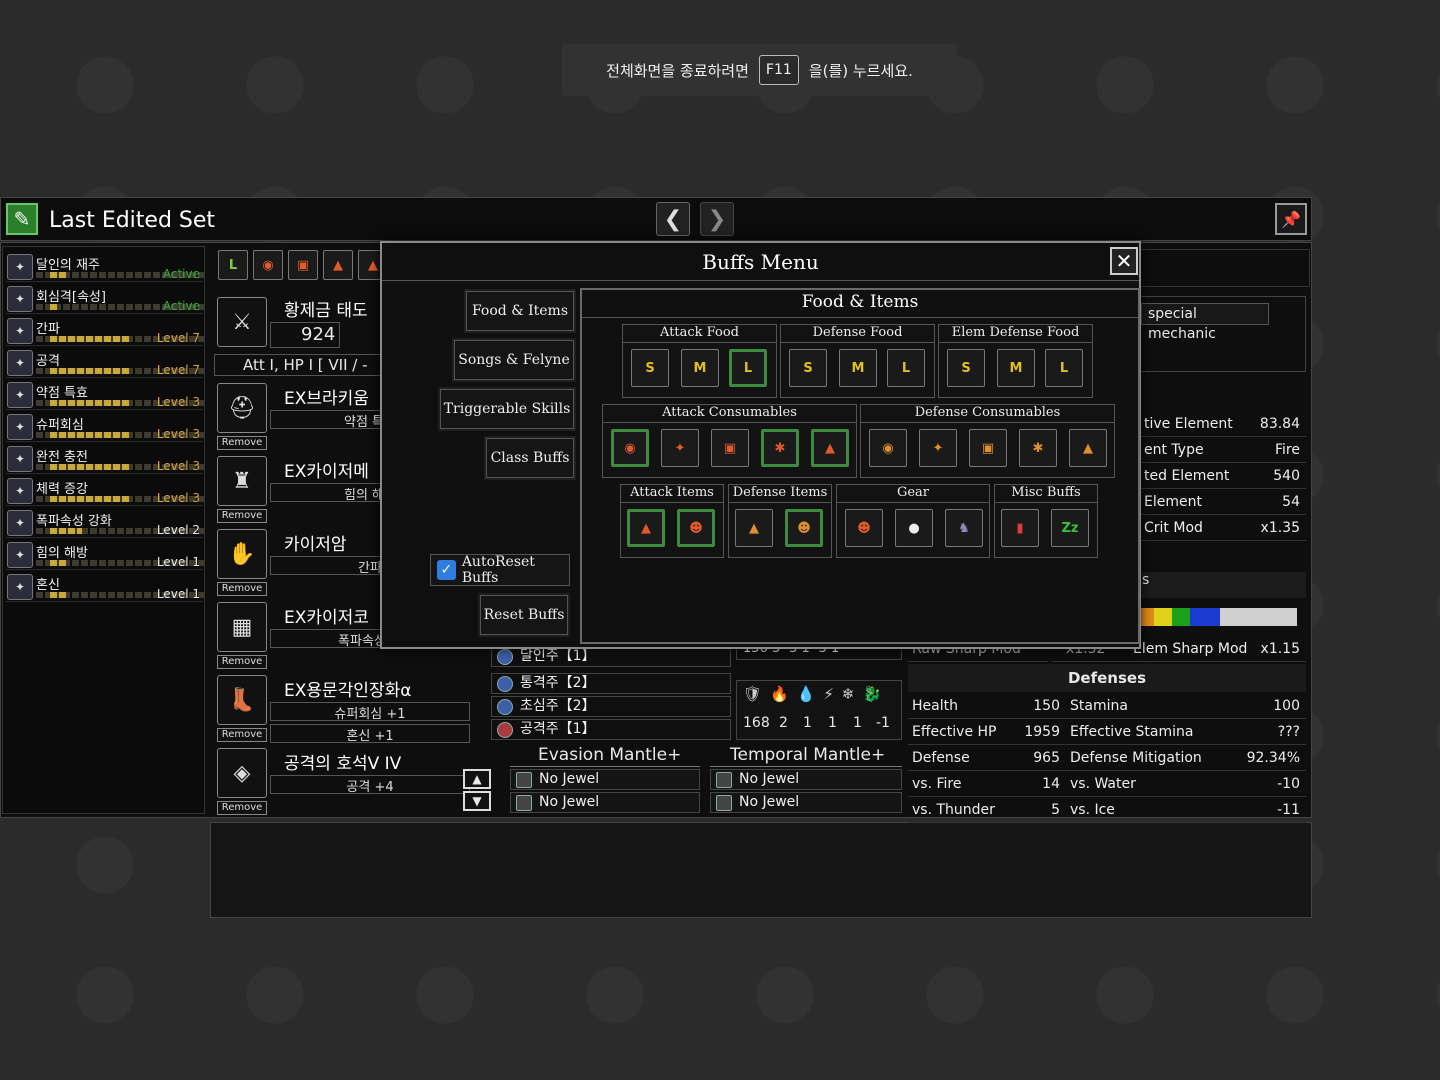 The height and width of the screenshot is (1080, 1440). What do you see at coordinates (673, 219) in the screenshot?
I see `prev-set-button: ❮` at bounding box center [673, 219].